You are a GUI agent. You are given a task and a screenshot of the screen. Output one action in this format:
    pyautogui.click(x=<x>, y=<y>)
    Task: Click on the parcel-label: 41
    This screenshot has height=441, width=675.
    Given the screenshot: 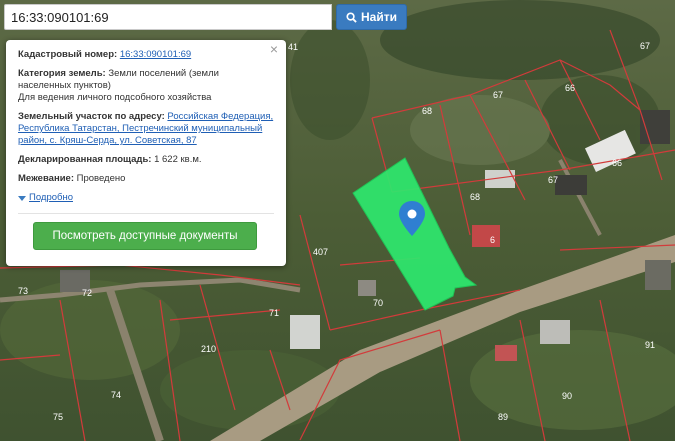 What is the action you would take?
    pyautogui.click(x=293, y=47)
    